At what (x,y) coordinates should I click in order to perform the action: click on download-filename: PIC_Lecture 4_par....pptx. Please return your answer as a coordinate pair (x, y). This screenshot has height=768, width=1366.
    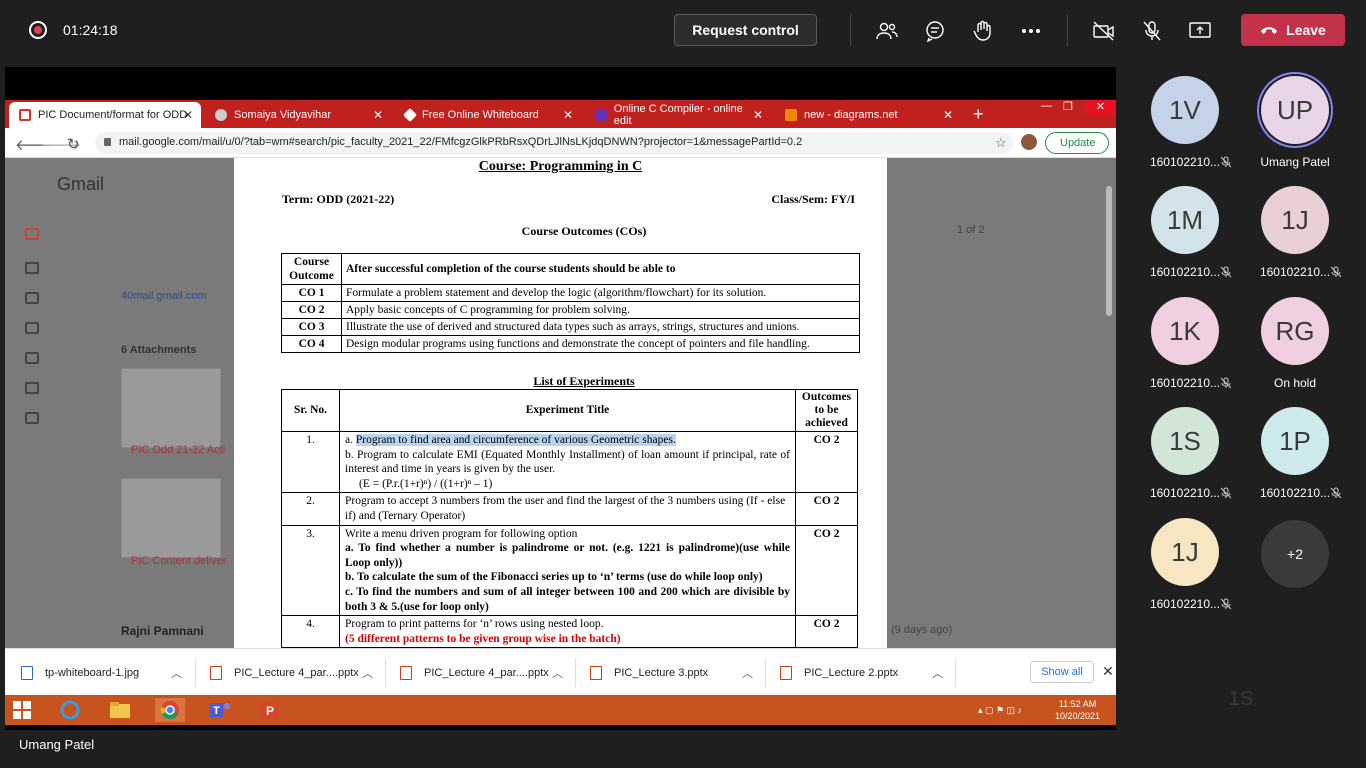
    Looking at the image, I should click on (486, 672).